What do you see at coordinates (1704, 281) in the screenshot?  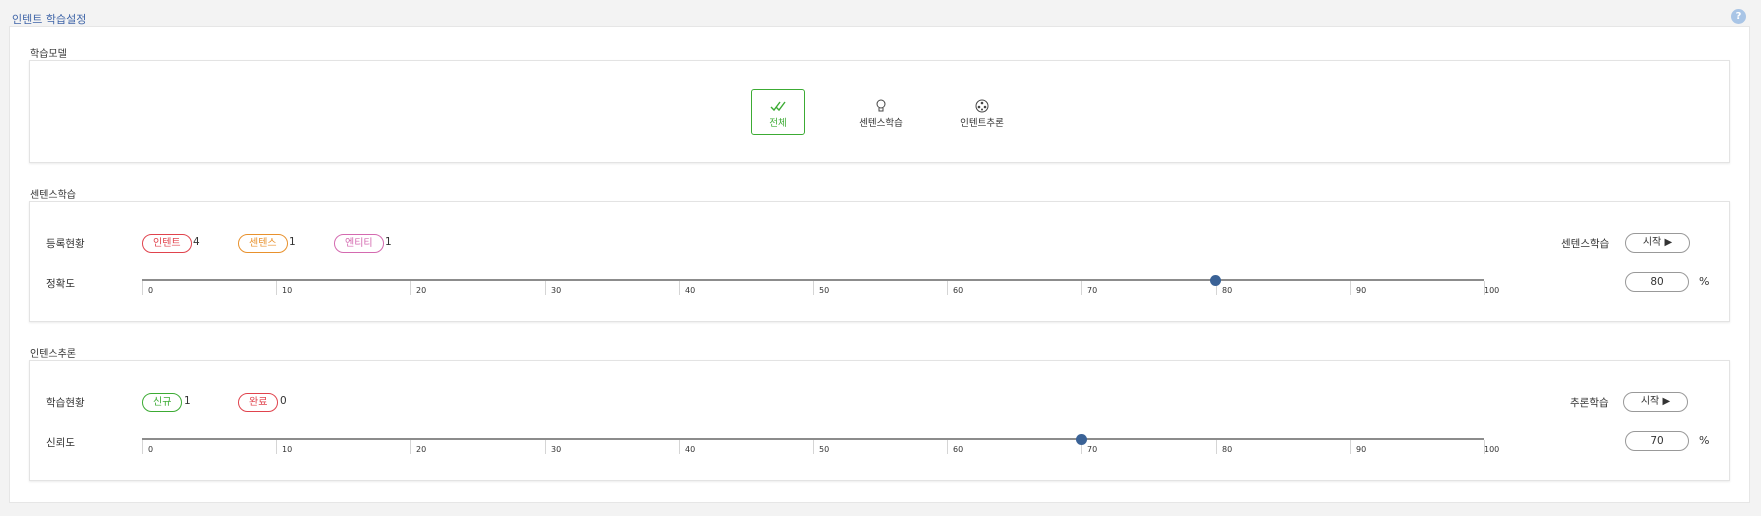 I see `accuracy-unit: %` at bounding box center [1704, 281].